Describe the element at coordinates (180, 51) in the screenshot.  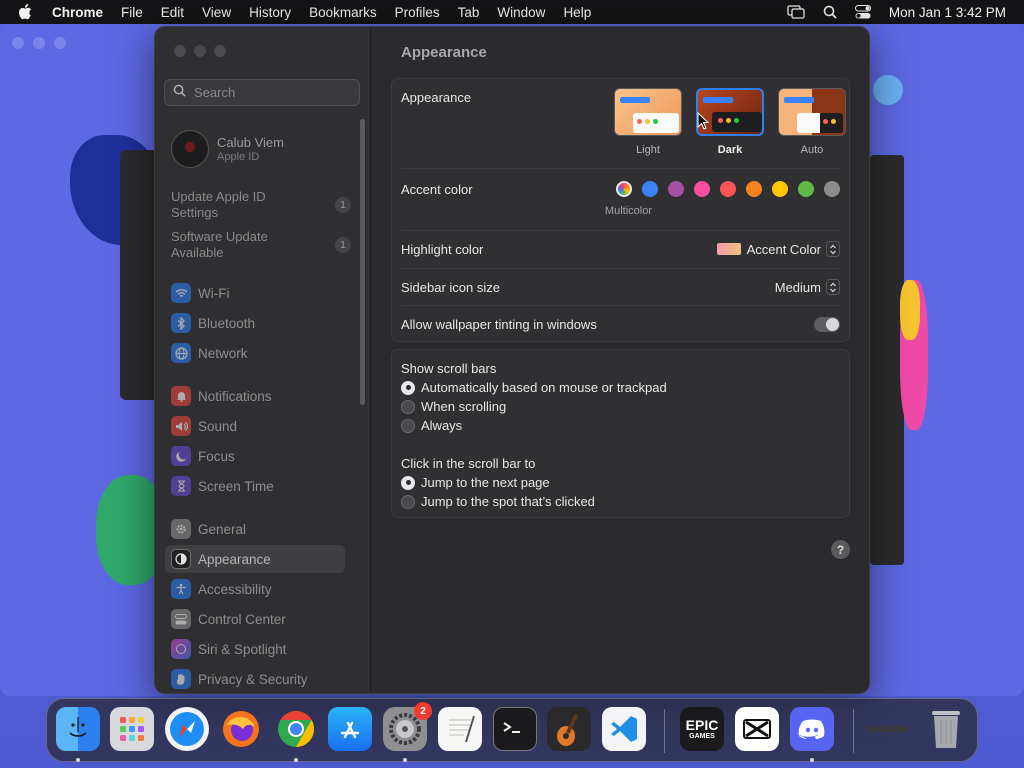
I see `close-button` at that location.